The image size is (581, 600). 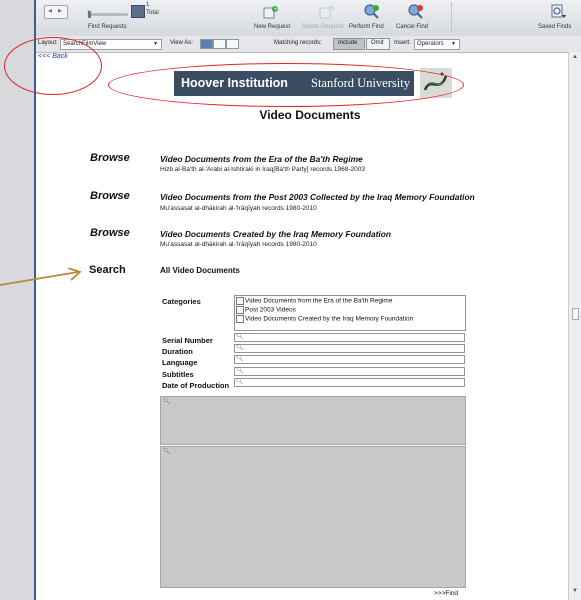 I want to click on slider-thumb-icon, so click(x=89, y=14).